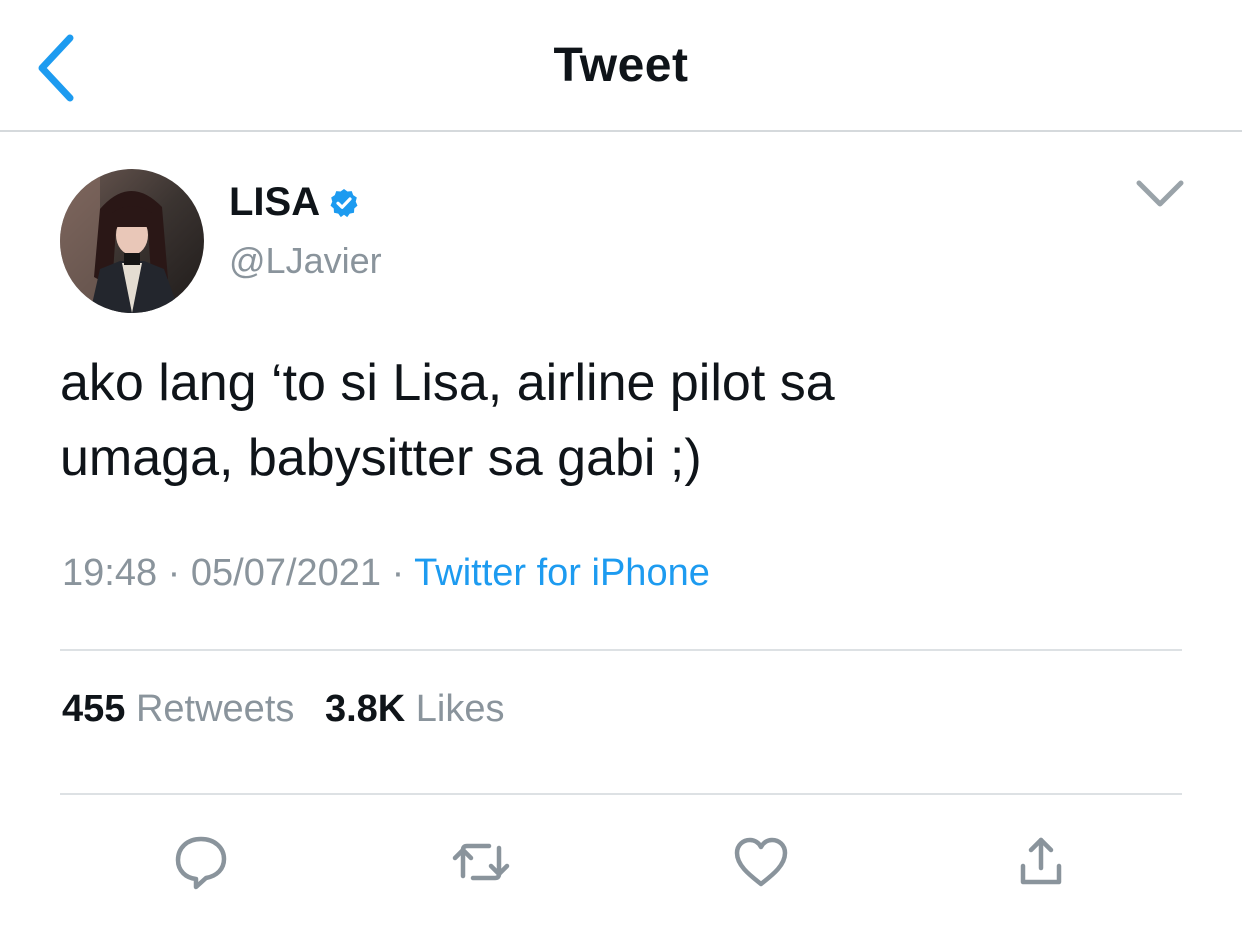  I want to click on author-name: LISA, so click(294, 202).